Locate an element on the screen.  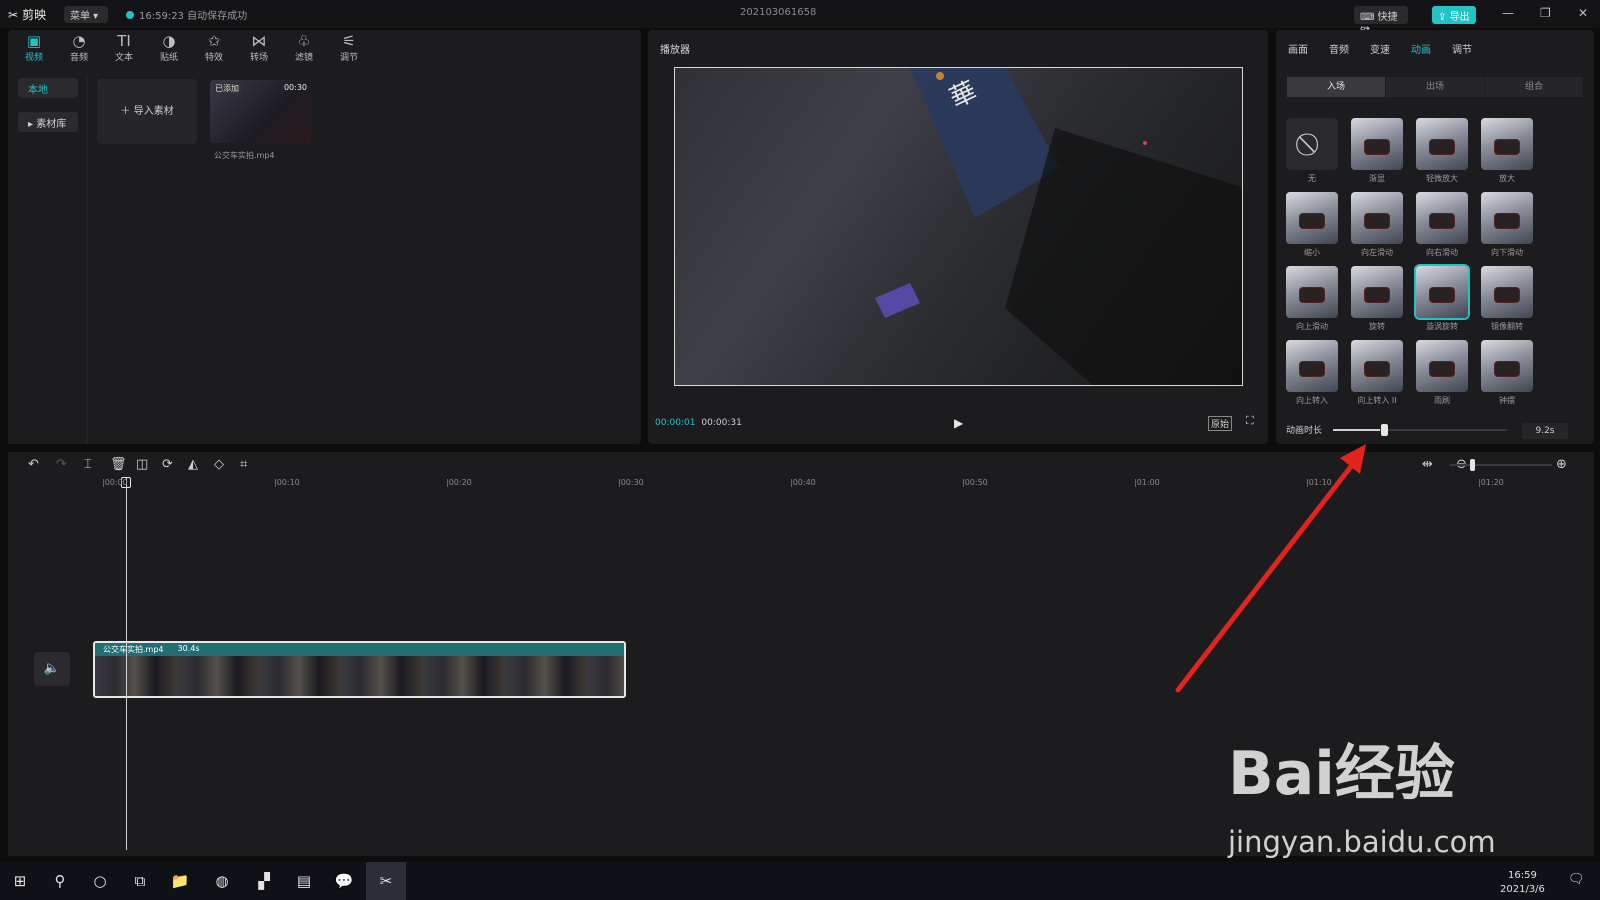
sidebar-item-library: ▸ 素材库 is located at coordinates (48, 122).